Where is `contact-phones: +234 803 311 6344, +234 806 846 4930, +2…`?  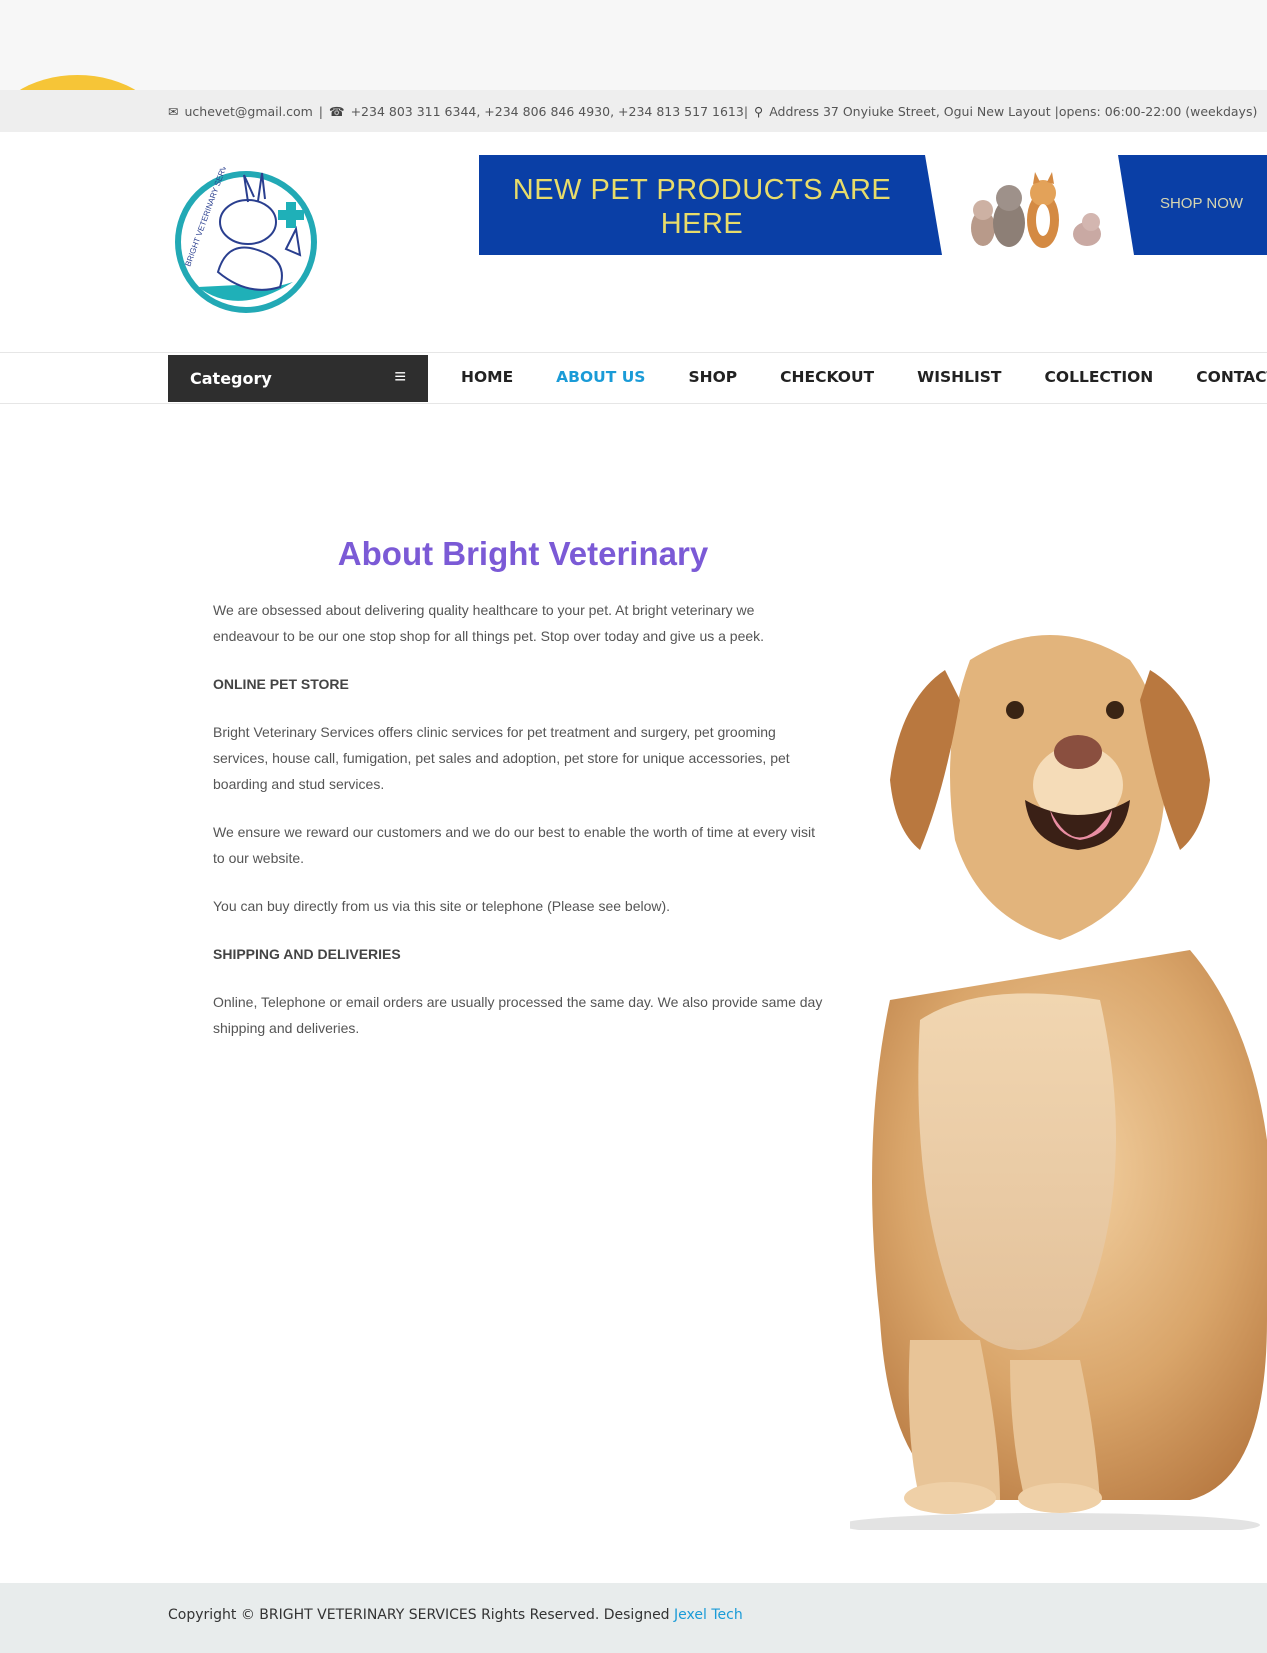
contact-phones: +234 803 311 6344, +234 806 846 4930, +2… is located at coordinates (549, 111).